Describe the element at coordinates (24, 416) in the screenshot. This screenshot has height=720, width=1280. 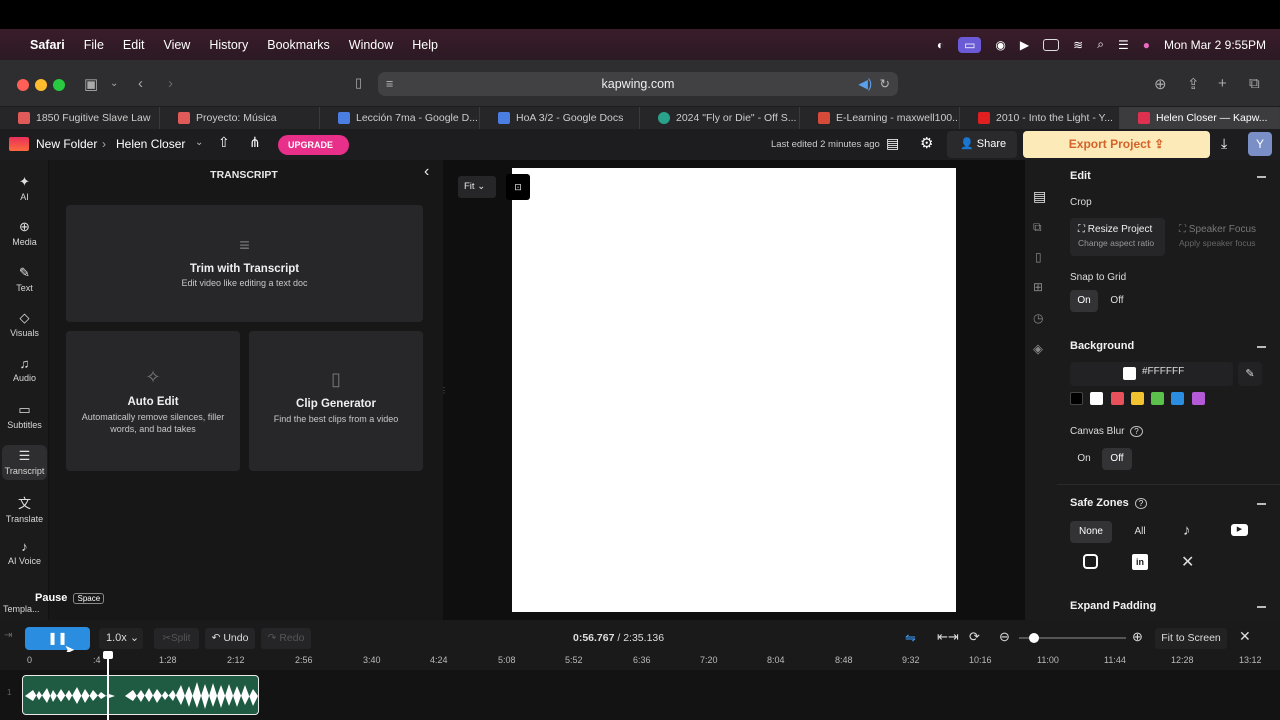
I see `sidebar-item-subtitles: ▭ Subtitles` at that location.